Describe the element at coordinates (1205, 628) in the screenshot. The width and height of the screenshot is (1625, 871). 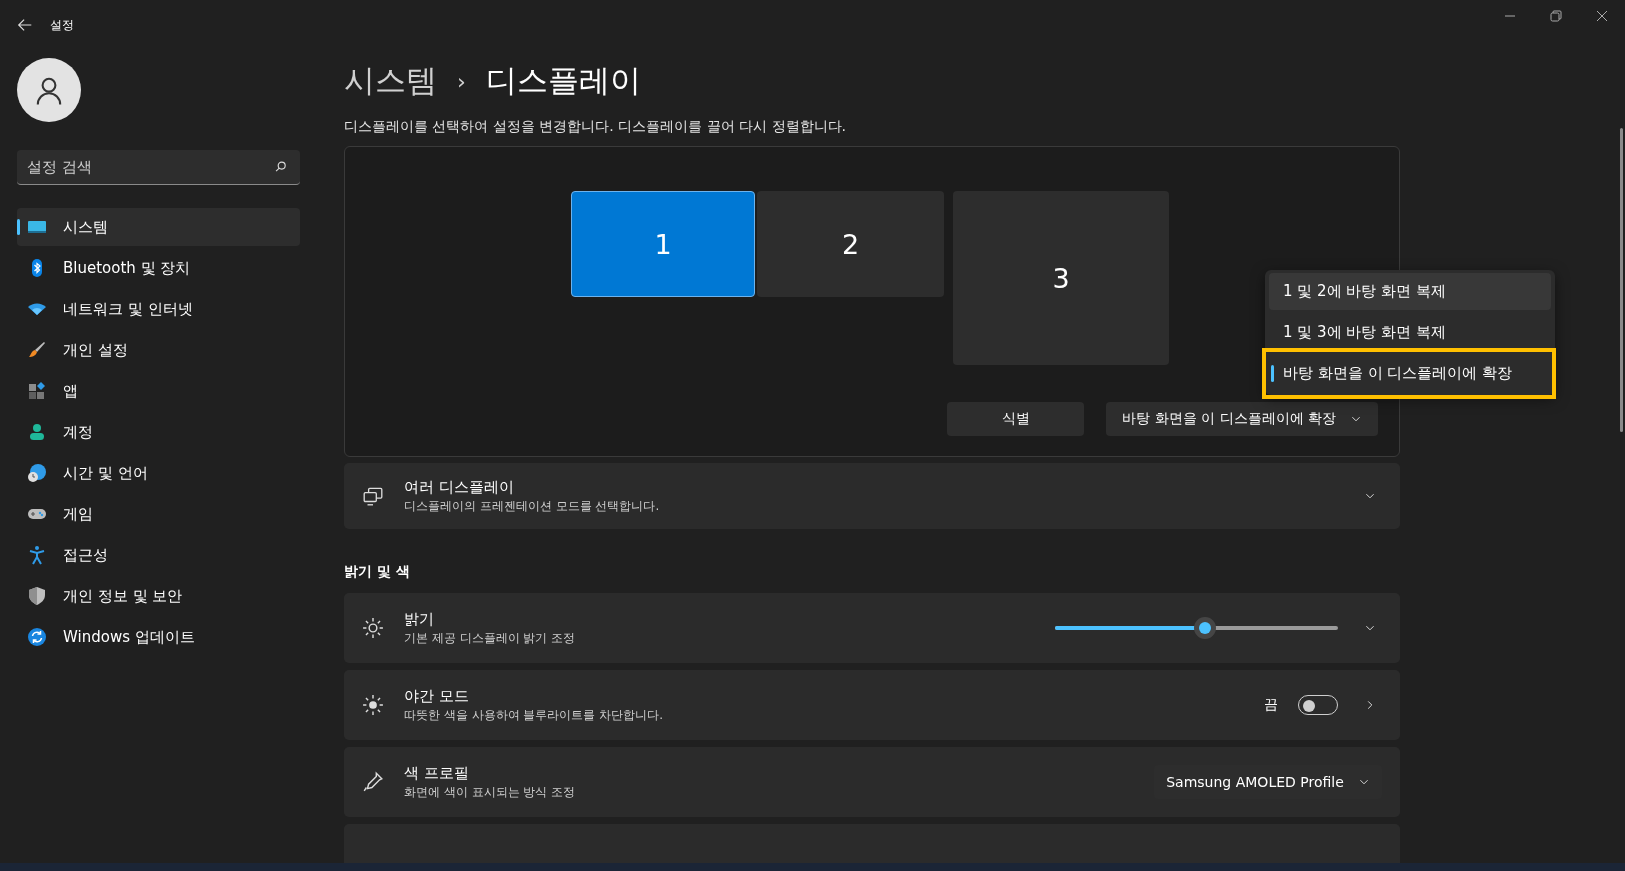
I see `slider-thumb` at that location.